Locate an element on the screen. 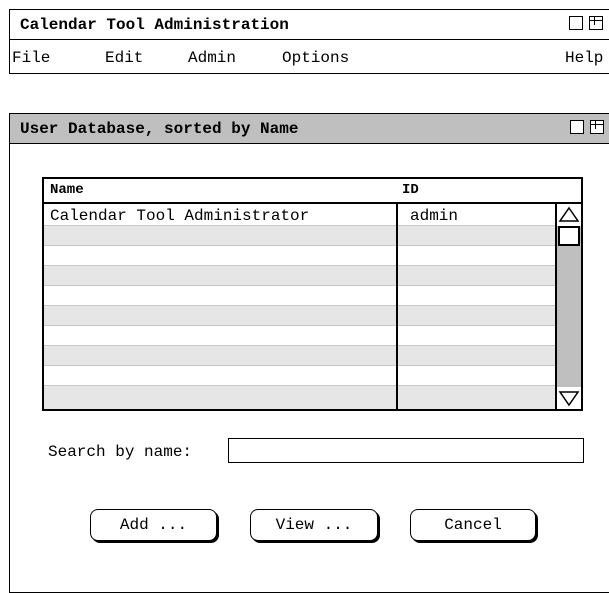 The width and height of the screenshot is (609, 593). table-header: Name ID is located at coordinates (312, 191).